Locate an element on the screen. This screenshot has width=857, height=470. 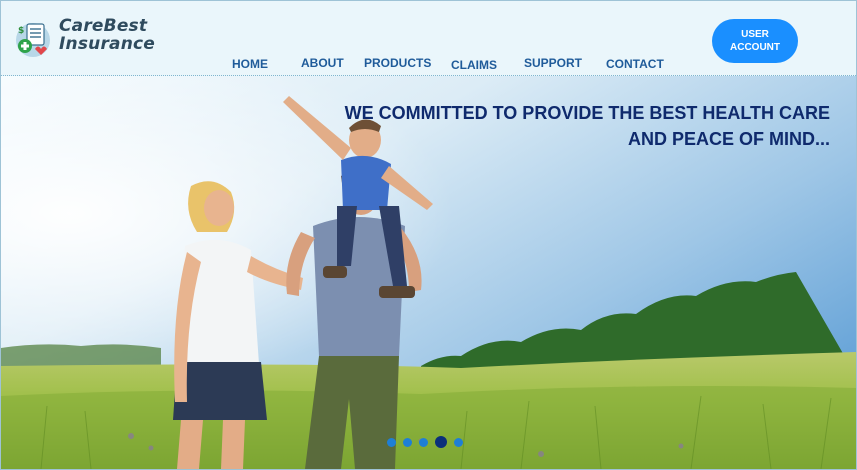
slider-dots is located at coordinates (425, 442).